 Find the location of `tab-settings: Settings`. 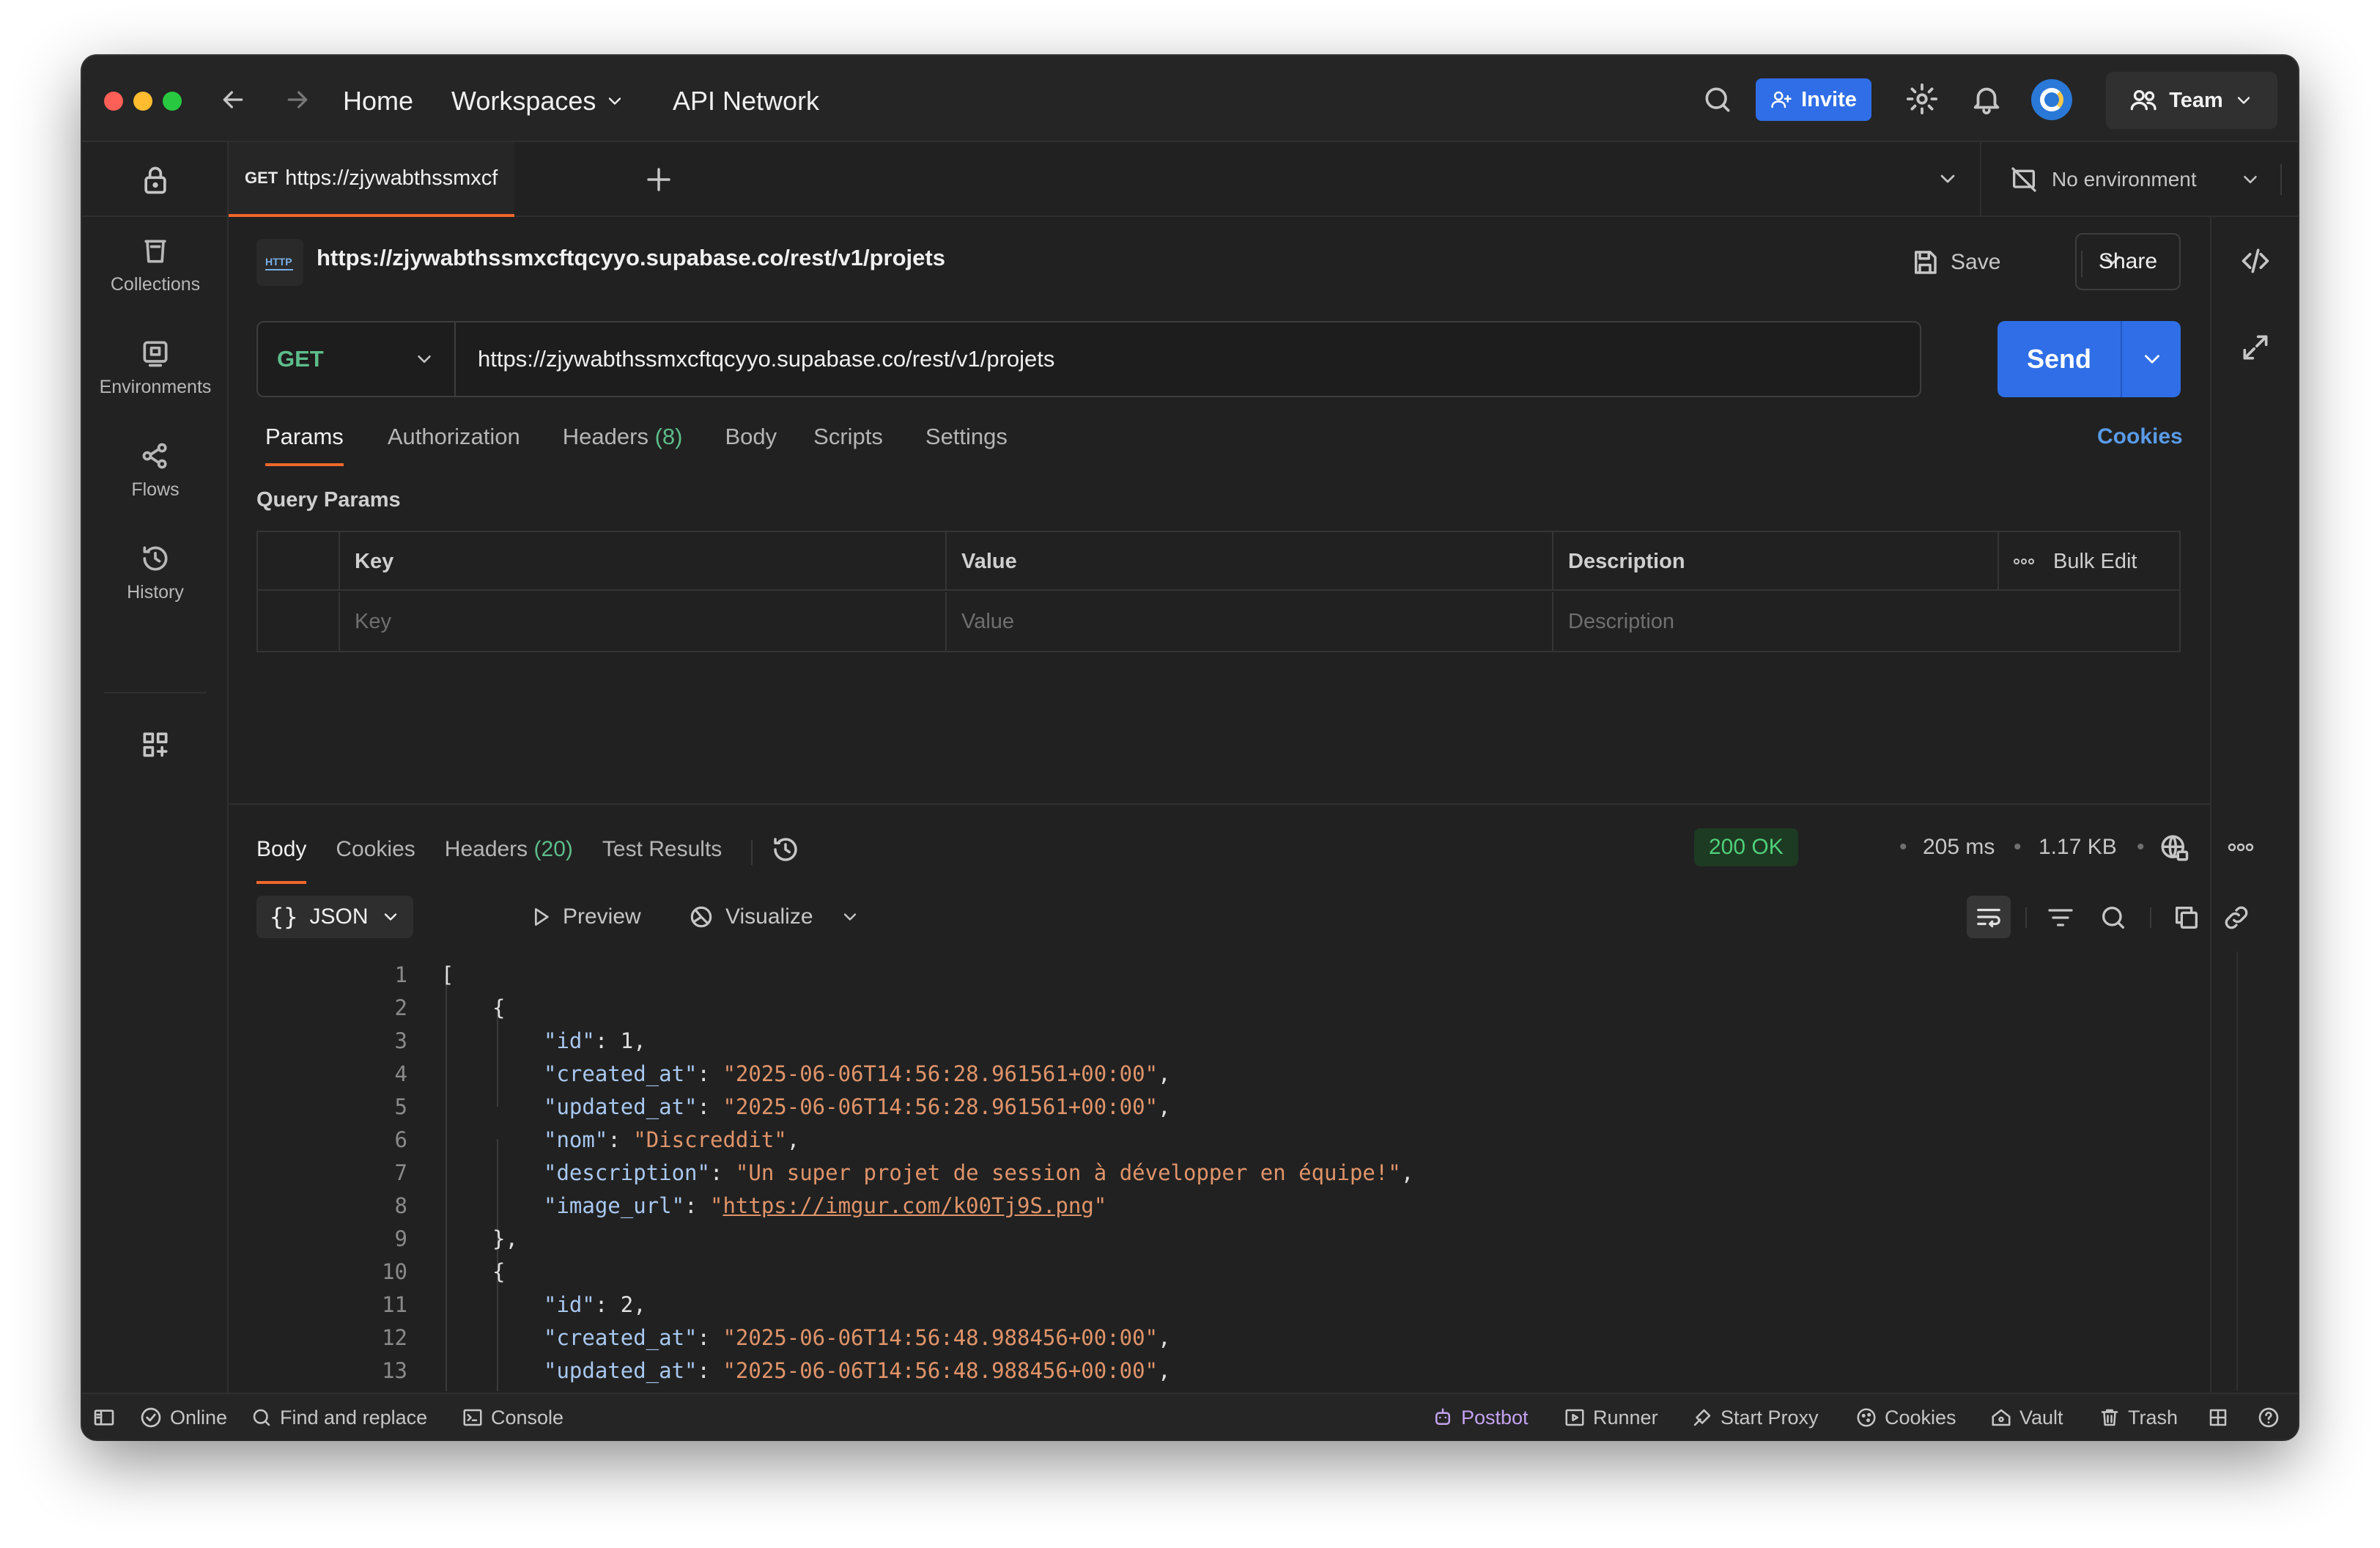

tab-settings: Settings is located at coordinates (966, 443).